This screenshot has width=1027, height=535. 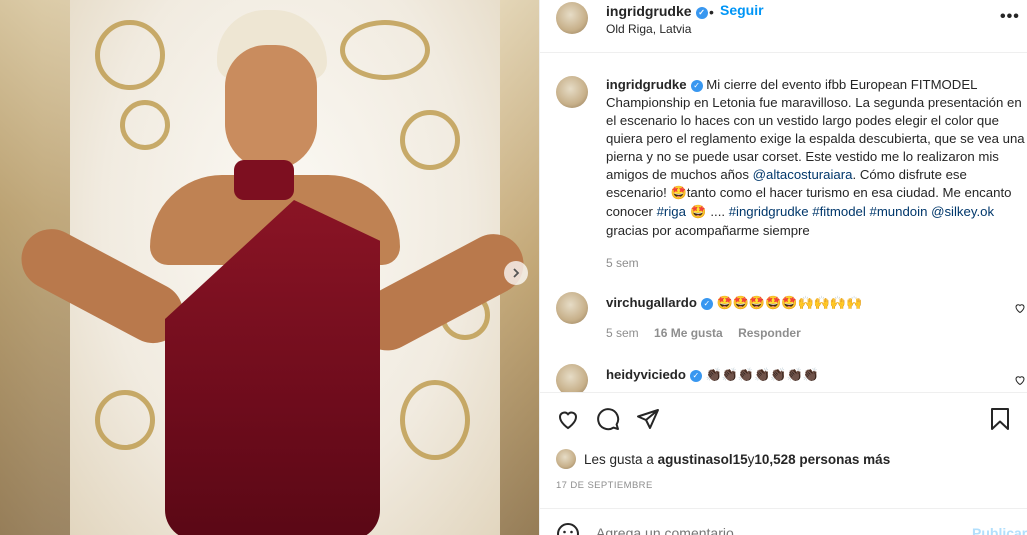 What do you see at coordinates (622, 263) in the screenshot?
I see `caption-time: 5 sem` at bounding box center [622, 263].